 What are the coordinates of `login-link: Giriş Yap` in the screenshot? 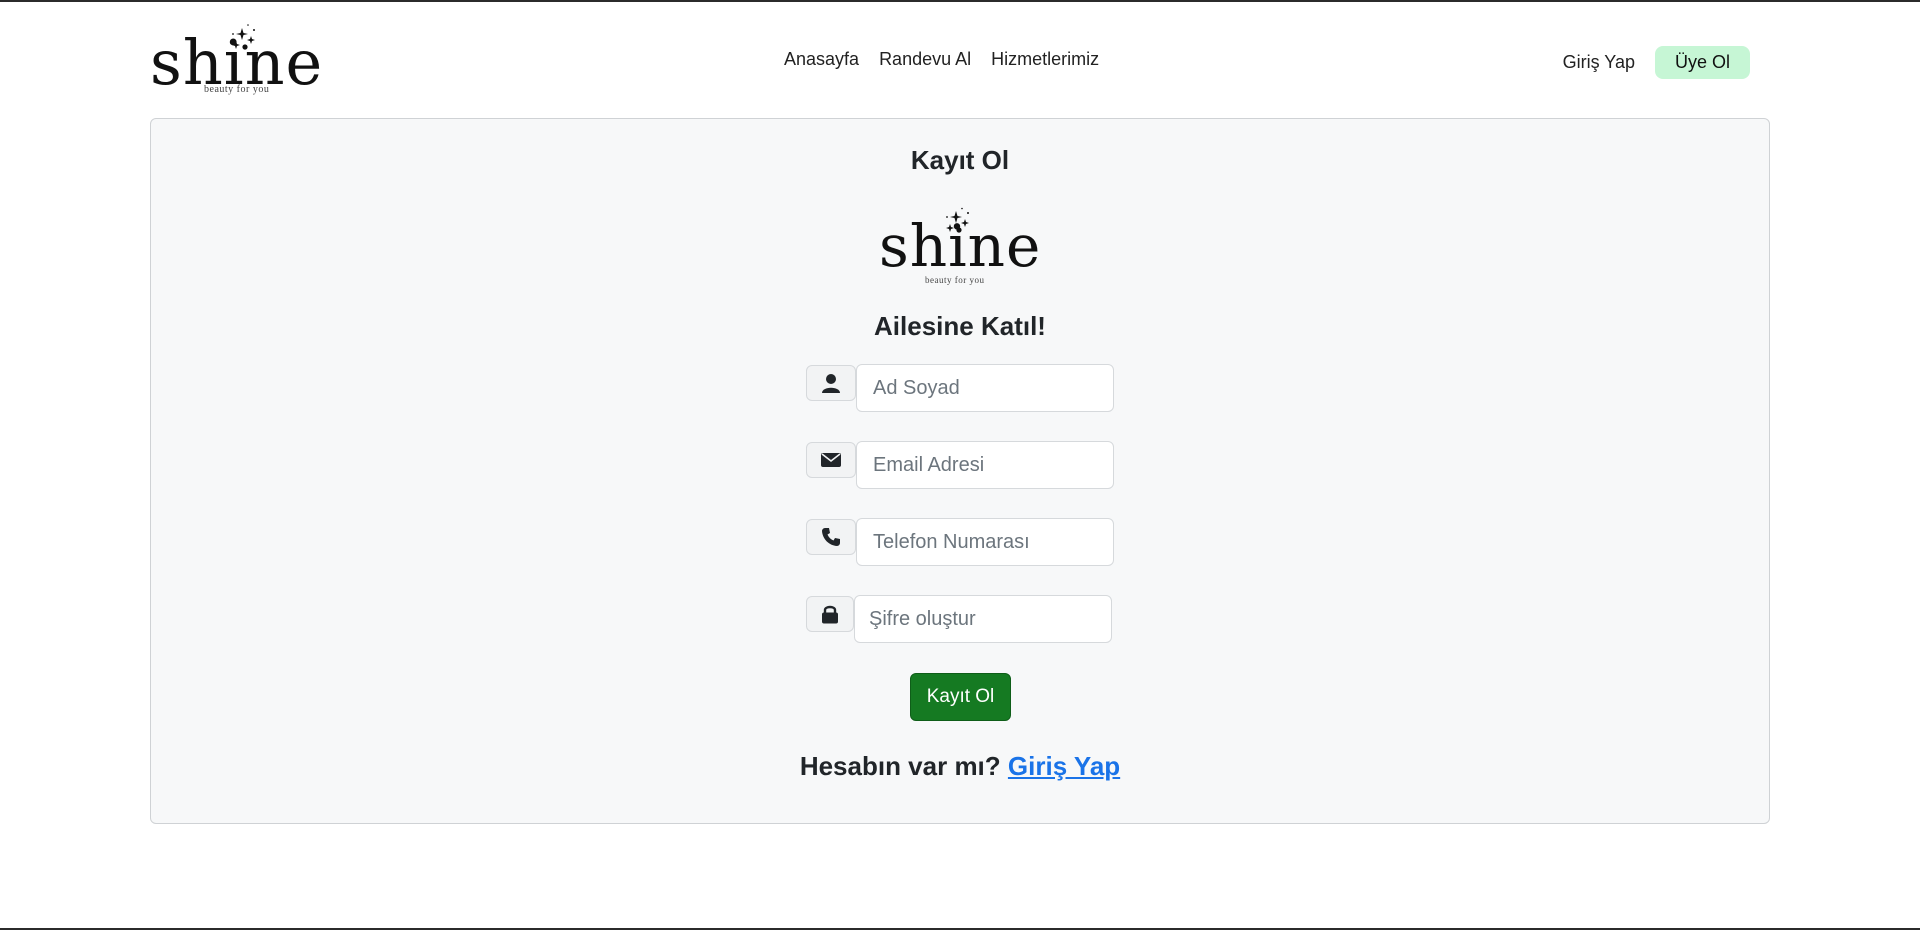 It's located at (1599, 62).